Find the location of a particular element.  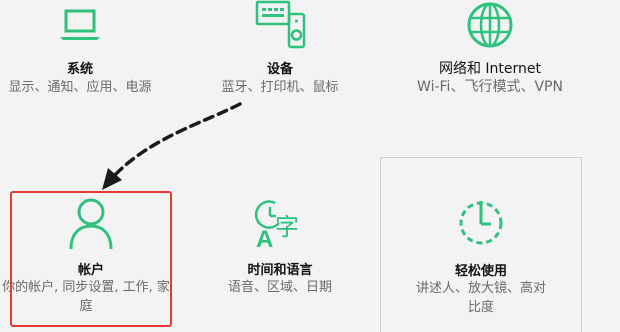

highlight-frame is located at coordinates (91, 259).